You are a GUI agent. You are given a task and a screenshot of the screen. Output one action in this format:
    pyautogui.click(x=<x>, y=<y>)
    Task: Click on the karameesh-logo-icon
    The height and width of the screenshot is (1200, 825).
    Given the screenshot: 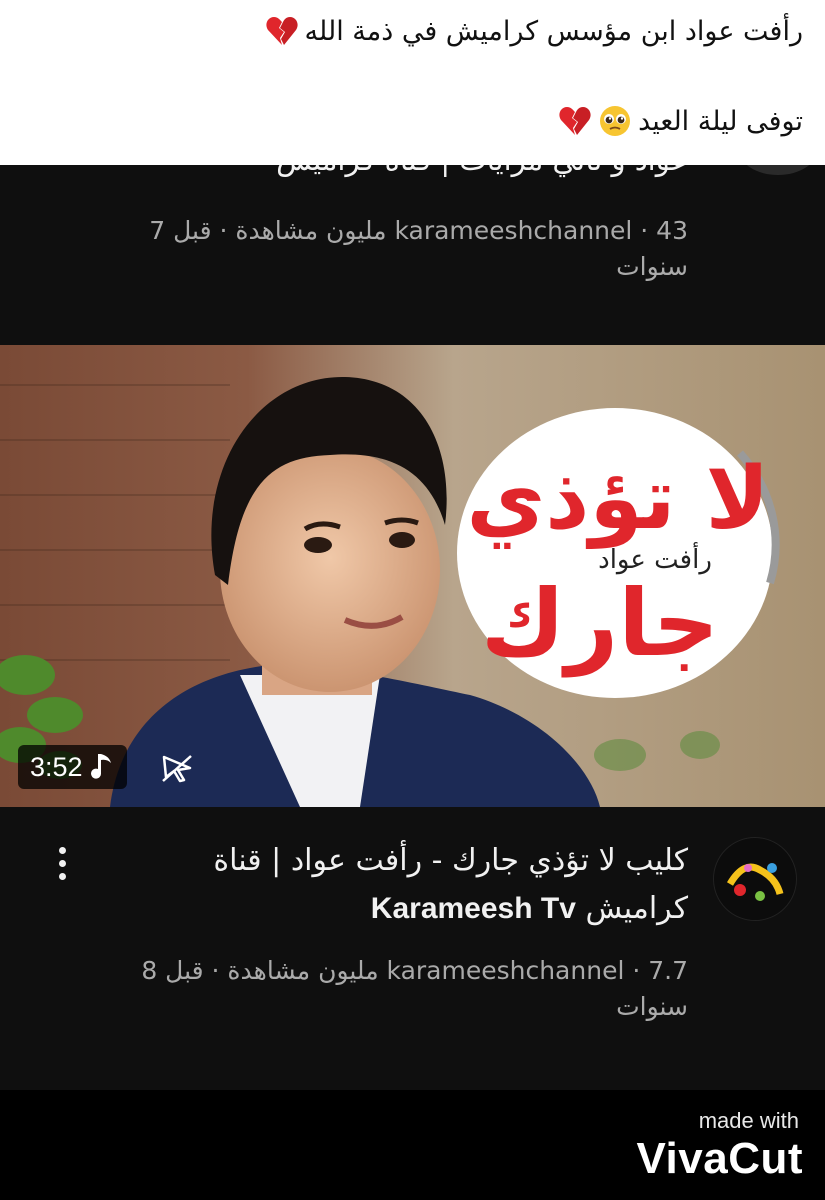 What is the action you would take?
    pyautogui.click(x=755, y=879)
    